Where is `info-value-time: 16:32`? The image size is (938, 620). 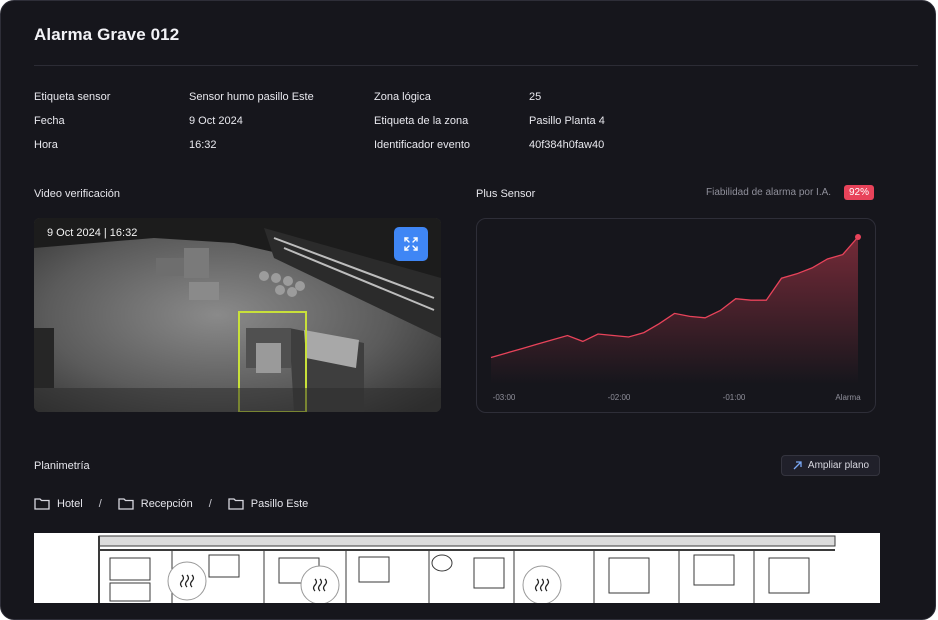 info-value-time: 16:32 is located at coordinates (203, 145).